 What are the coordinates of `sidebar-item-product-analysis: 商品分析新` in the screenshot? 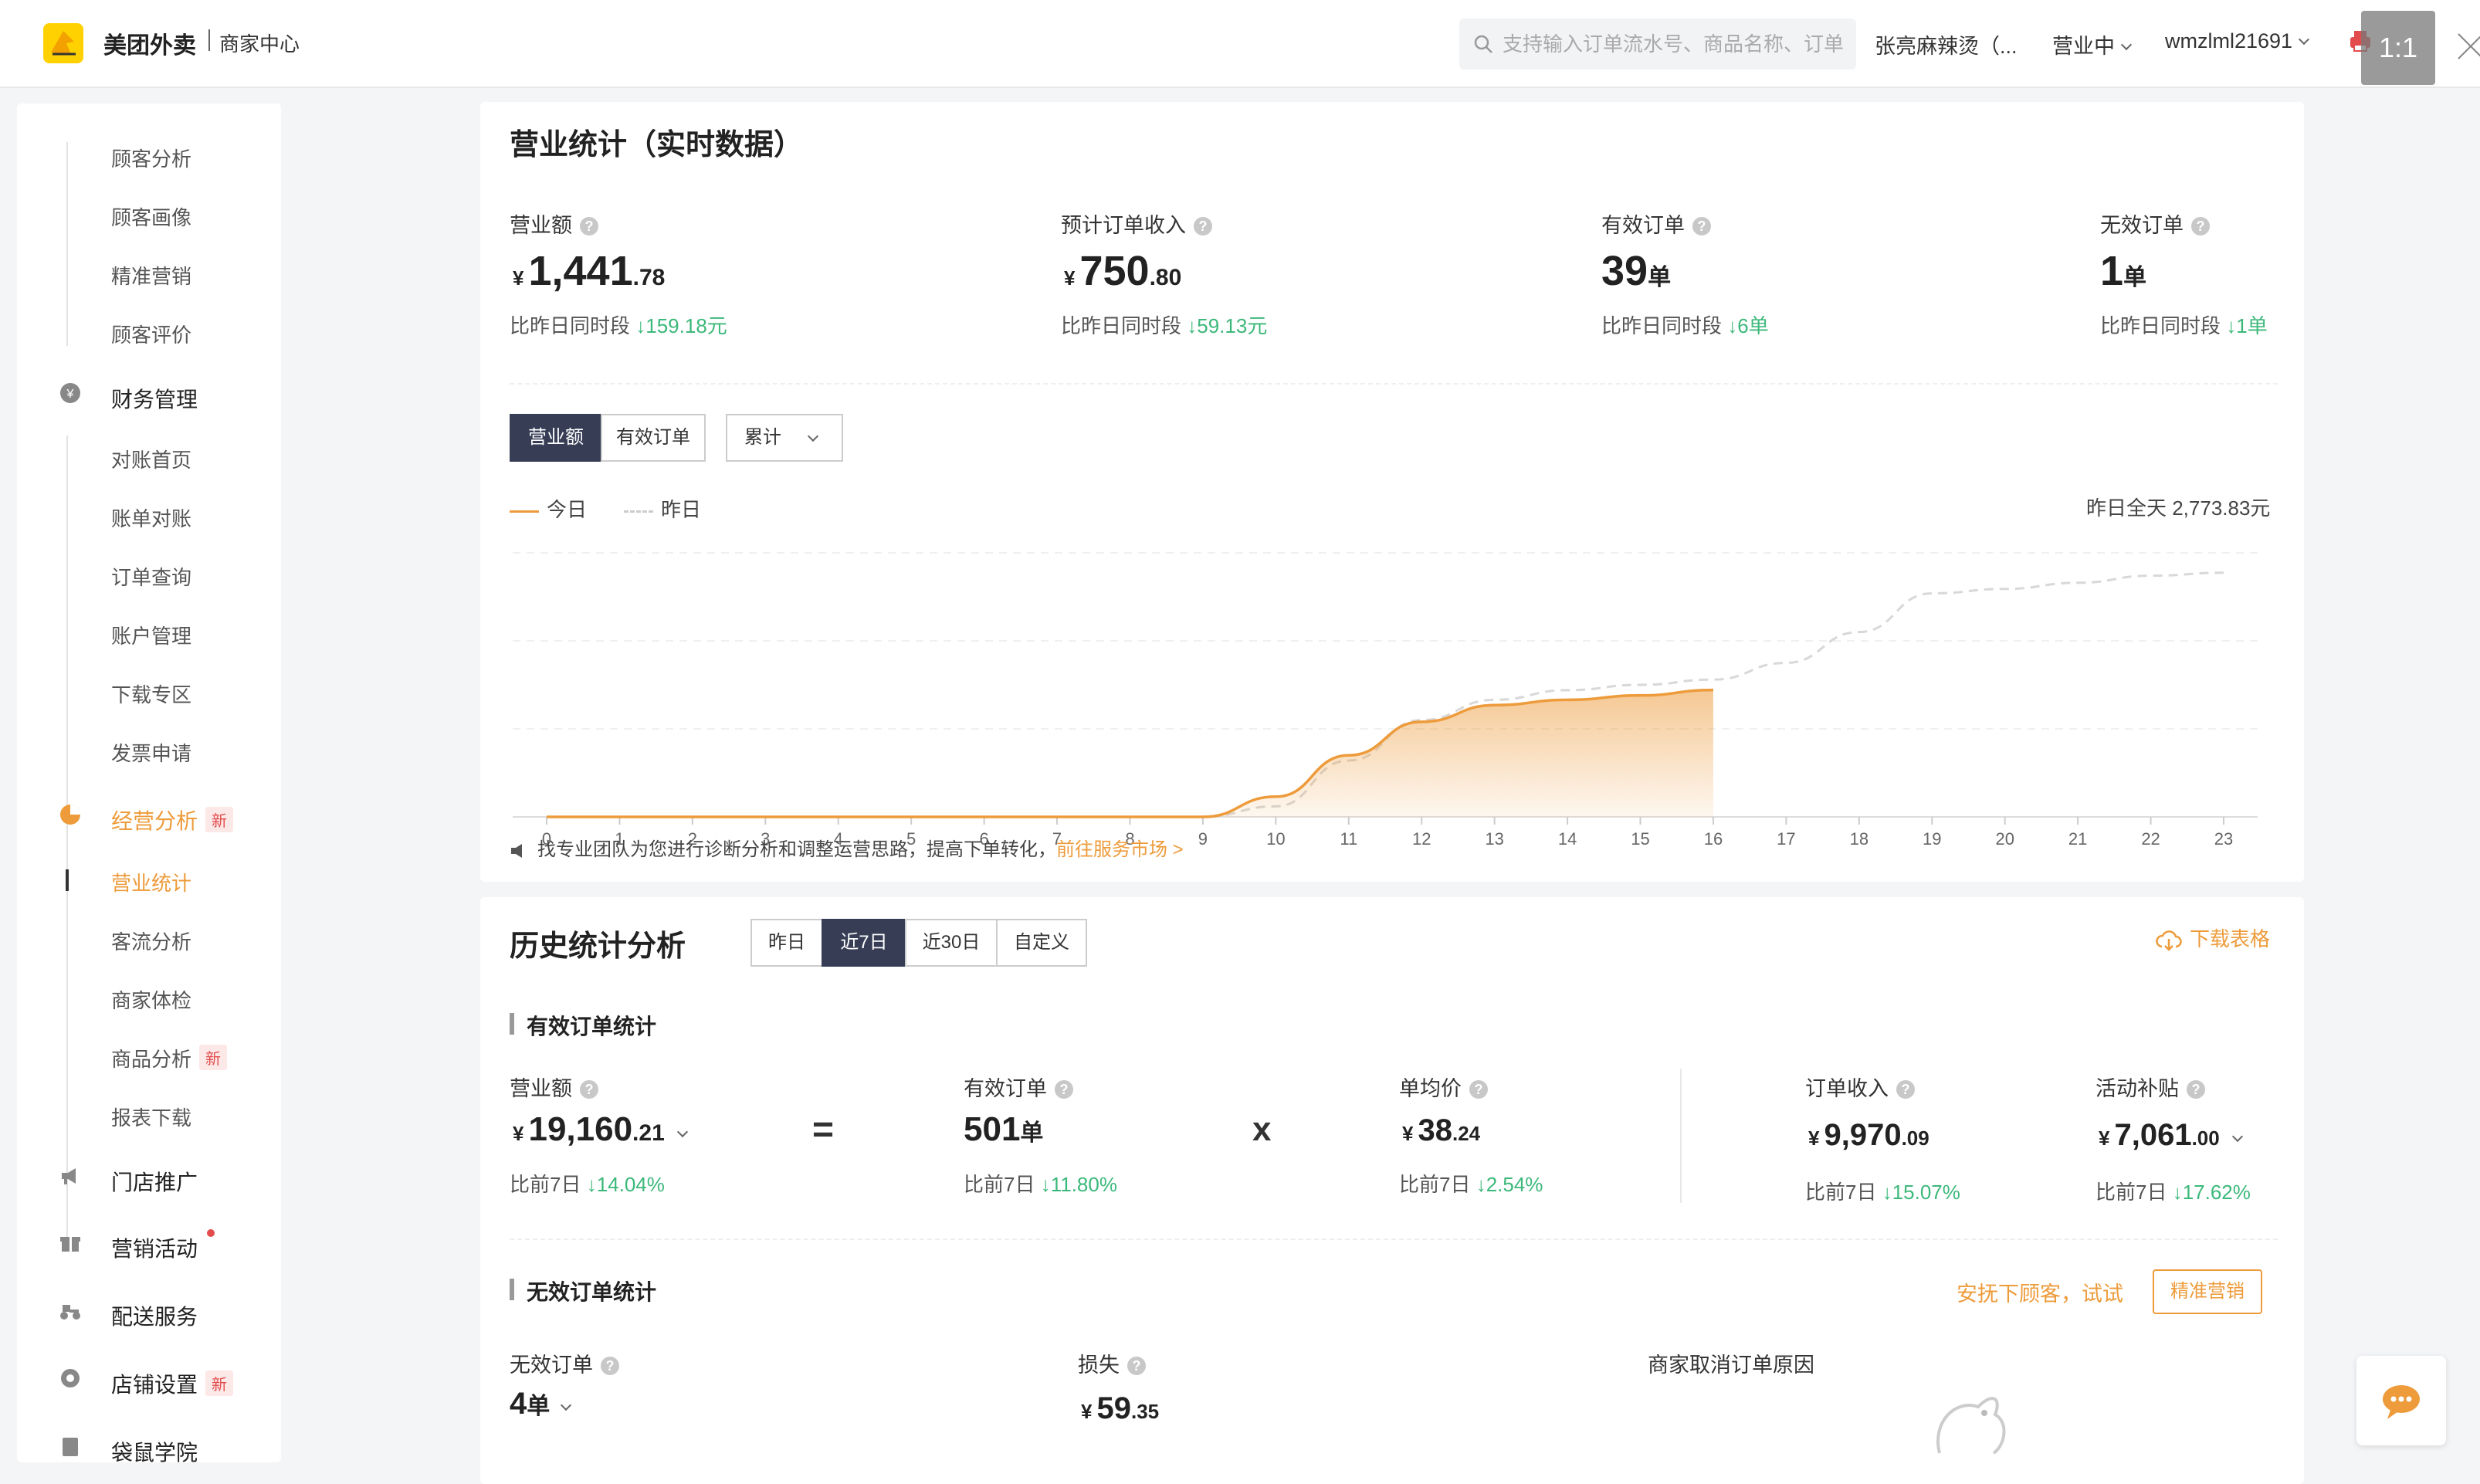 It's located at (169, 1058).